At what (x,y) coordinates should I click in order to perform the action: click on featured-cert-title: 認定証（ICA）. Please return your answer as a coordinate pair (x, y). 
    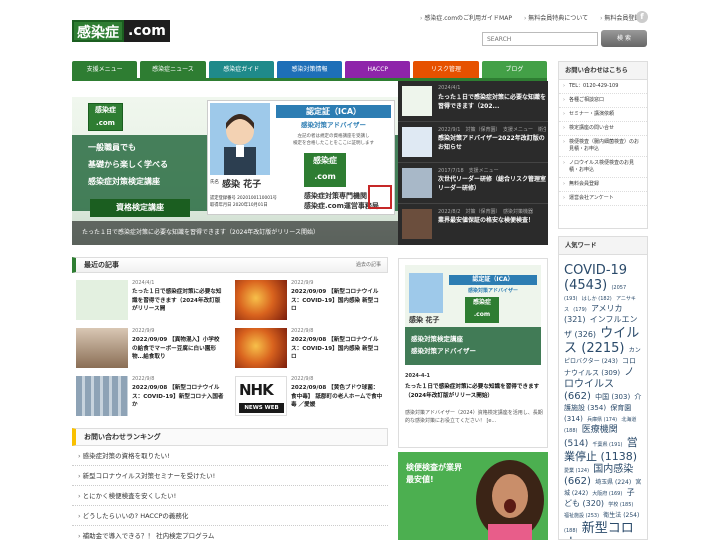
    Looking at the image, I should click on (493, 280).